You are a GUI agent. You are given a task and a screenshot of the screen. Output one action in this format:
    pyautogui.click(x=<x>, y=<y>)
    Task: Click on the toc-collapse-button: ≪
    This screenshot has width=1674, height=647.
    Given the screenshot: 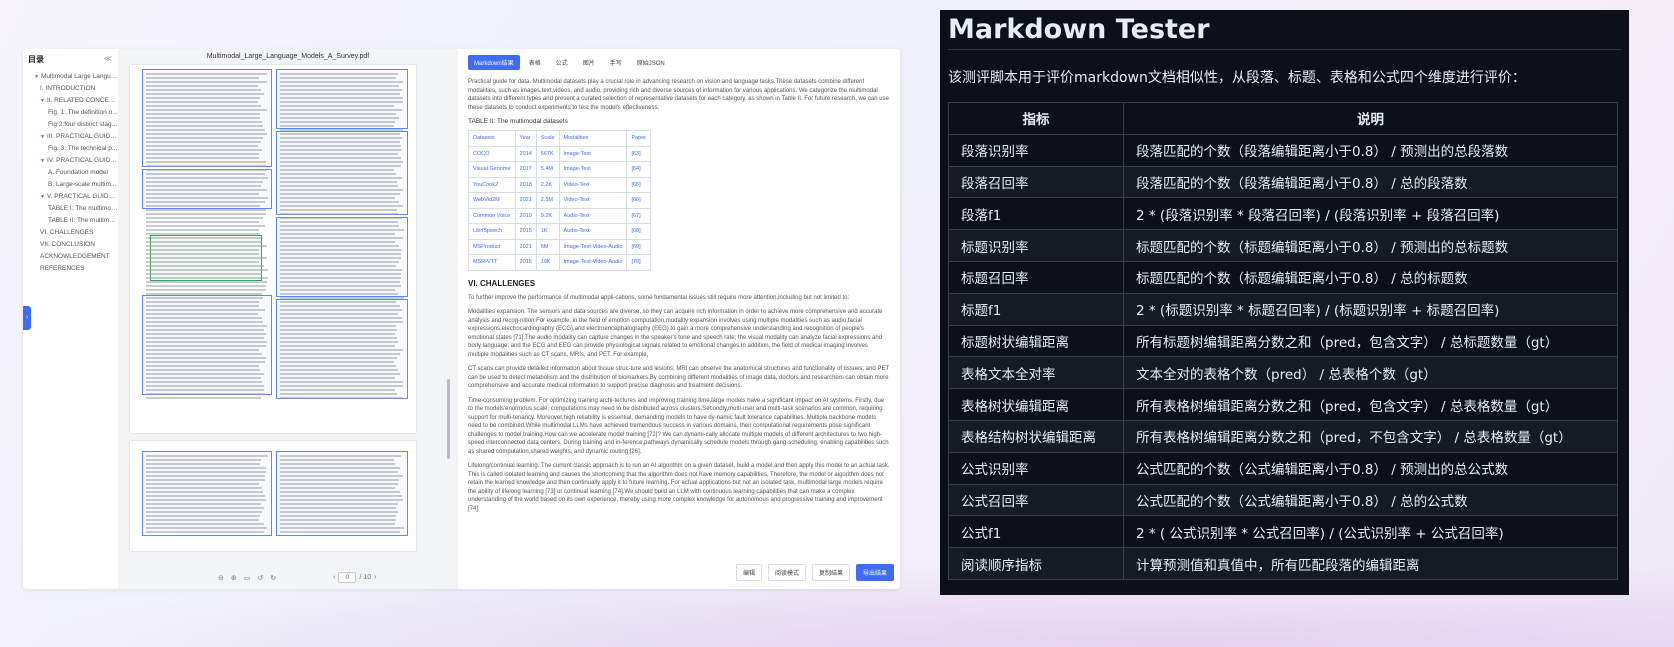 What is the action you would take?
    pyautogui.click(x=108, y=59)
    